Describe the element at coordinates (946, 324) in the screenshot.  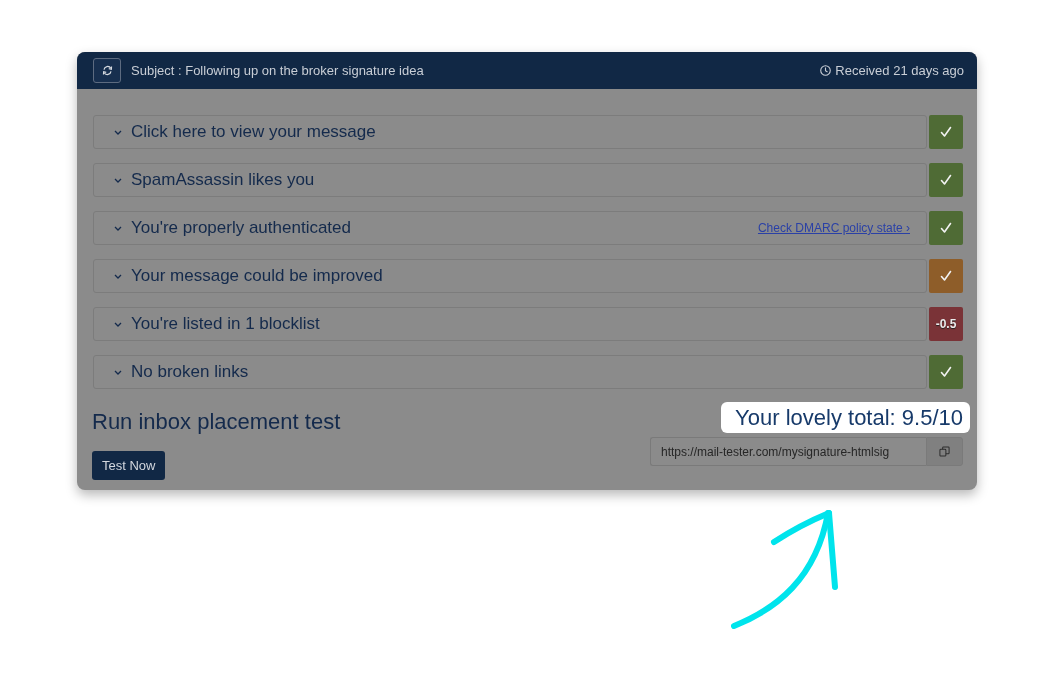
I see `score-badge: -0.5` at that location.